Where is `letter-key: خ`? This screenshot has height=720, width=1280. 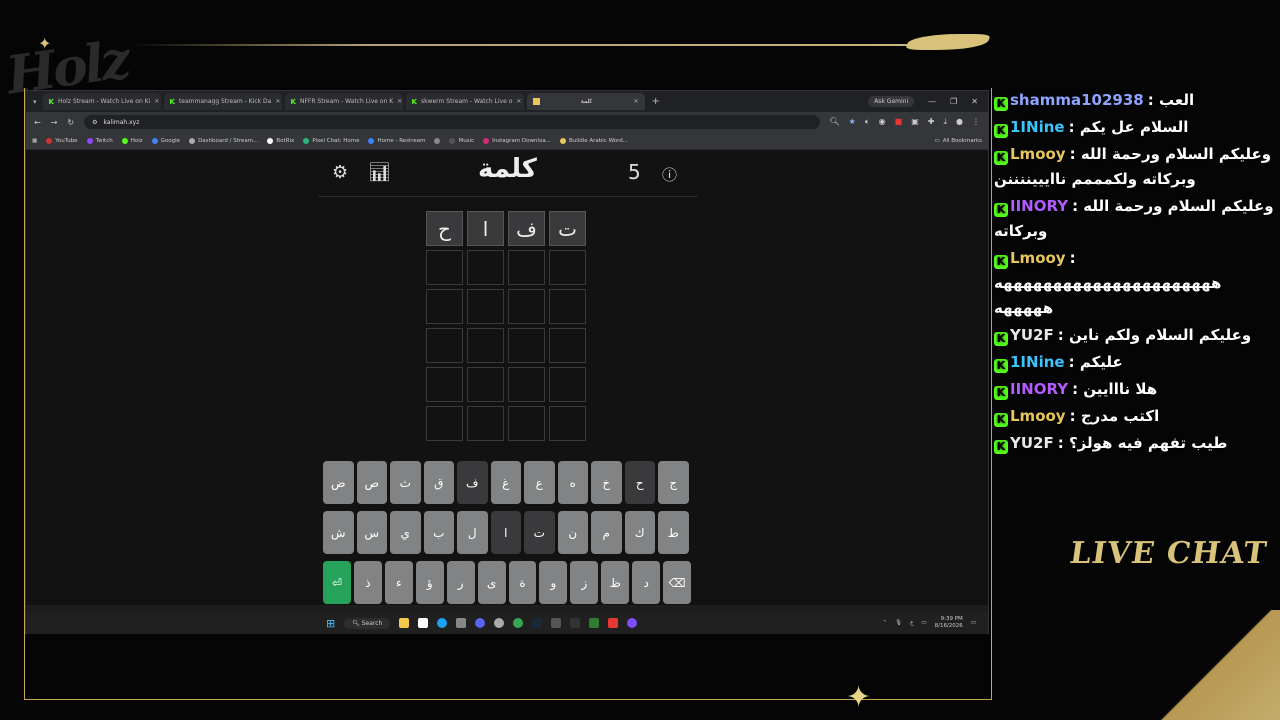
letter-key: خ is located at coordinates (606, 482).